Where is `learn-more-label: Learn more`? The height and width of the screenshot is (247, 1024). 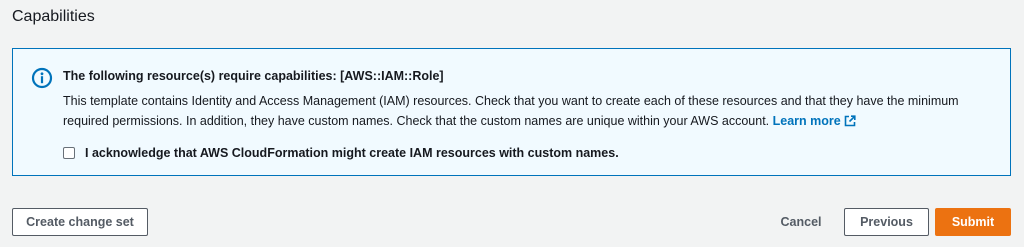 learn-more-label: Learn more is located at coordinates (806, 121).